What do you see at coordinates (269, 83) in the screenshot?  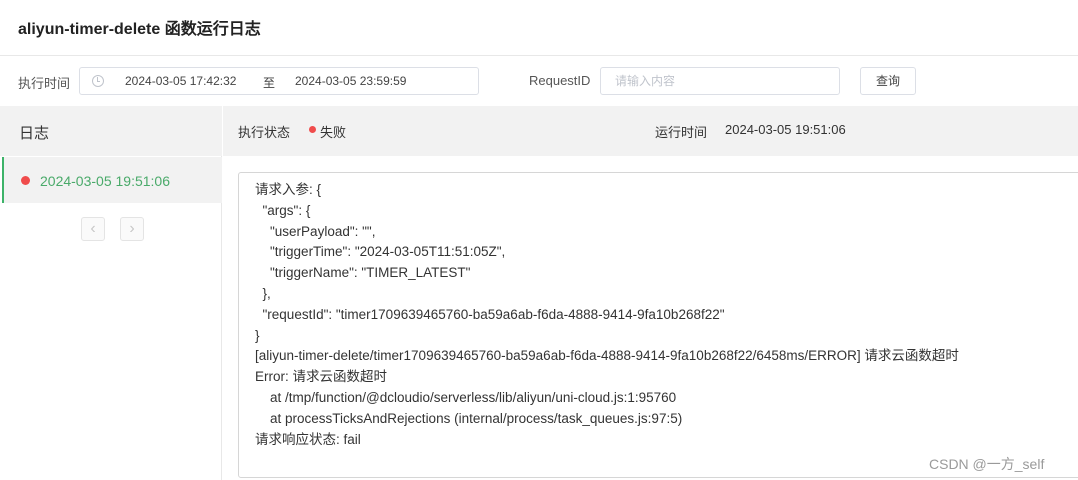 I see `range-separator: 至` at bounding box center [269, 83].